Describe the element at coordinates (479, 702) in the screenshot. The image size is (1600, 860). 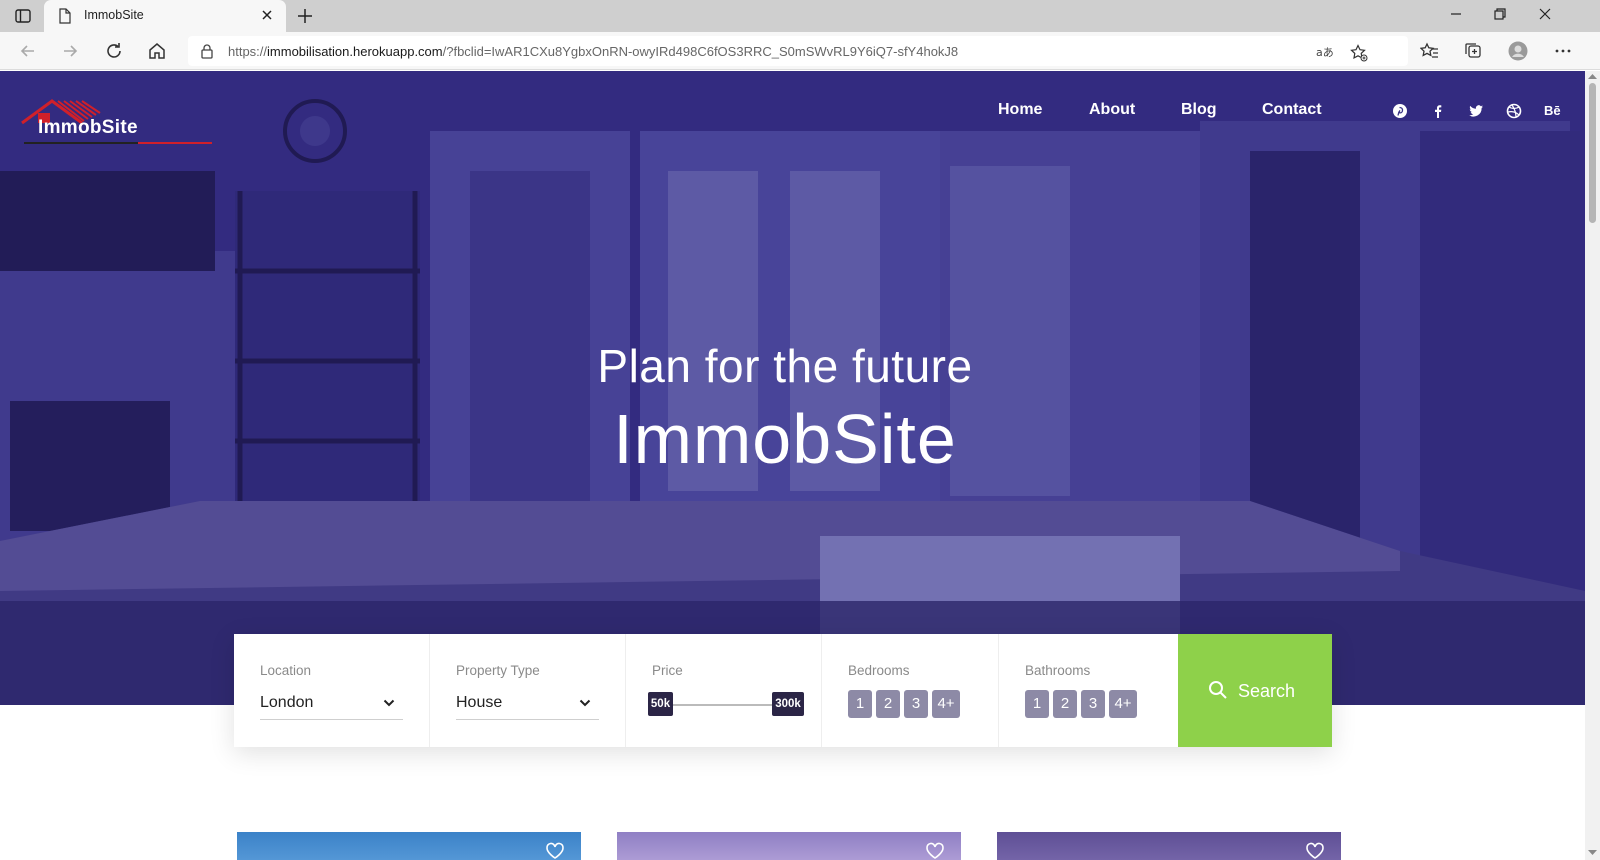
I see `property-type-value: House` at that location.